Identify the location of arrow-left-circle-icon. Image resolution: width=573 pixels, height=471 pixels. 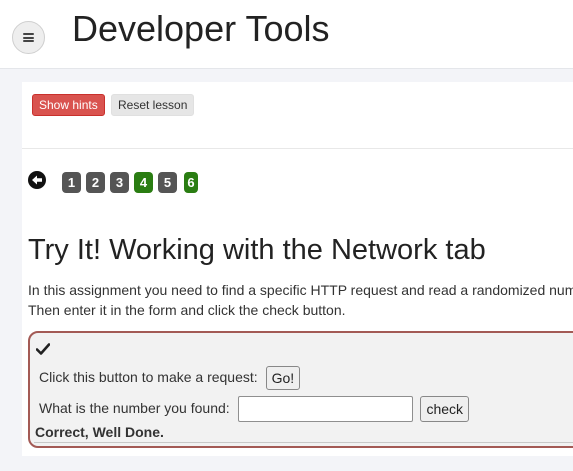
(37, 180).